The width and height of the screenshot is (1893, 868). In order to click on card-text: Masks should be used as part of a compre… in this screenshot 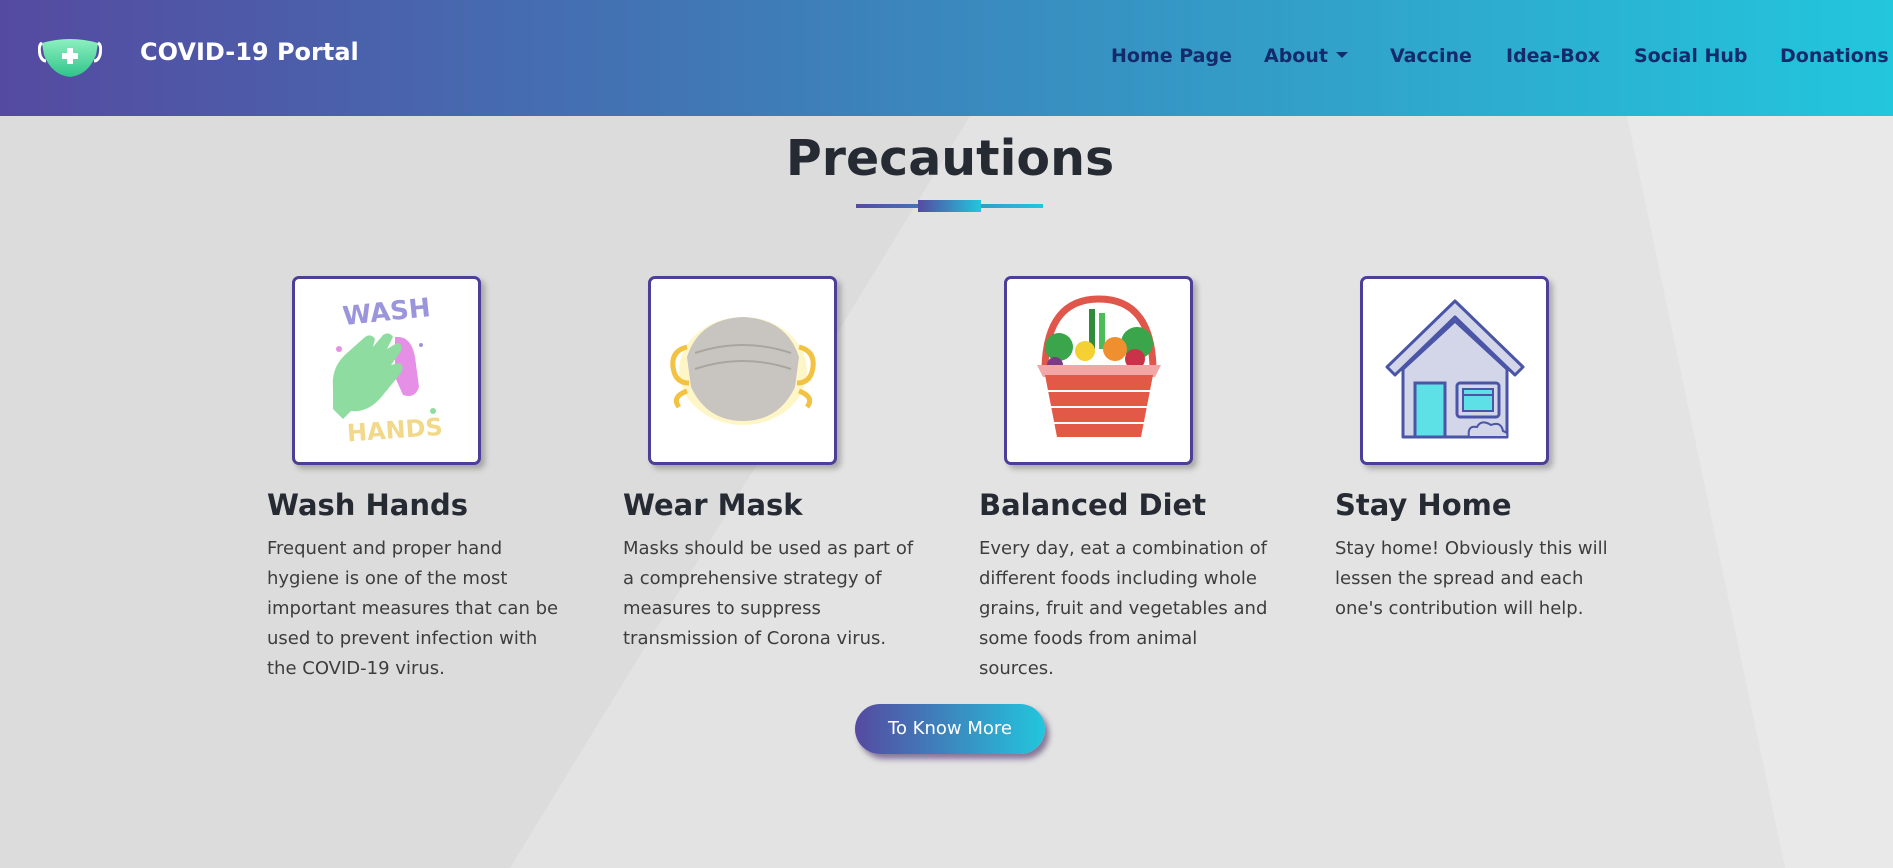, I will do `click(768, 593)`.